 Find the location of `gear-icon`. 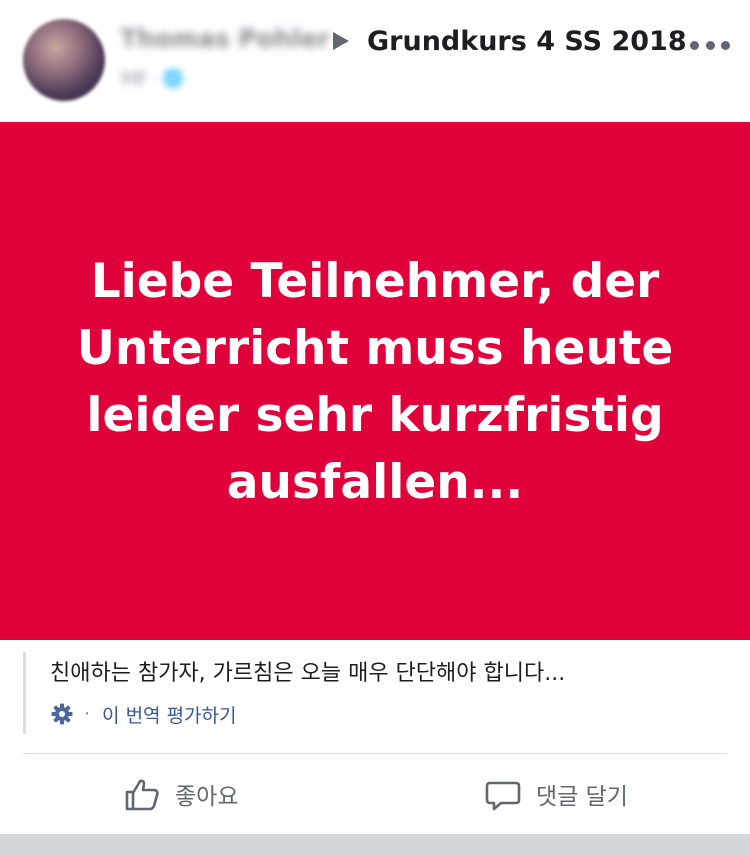

gear-icon is located at coordinates (62, 714).